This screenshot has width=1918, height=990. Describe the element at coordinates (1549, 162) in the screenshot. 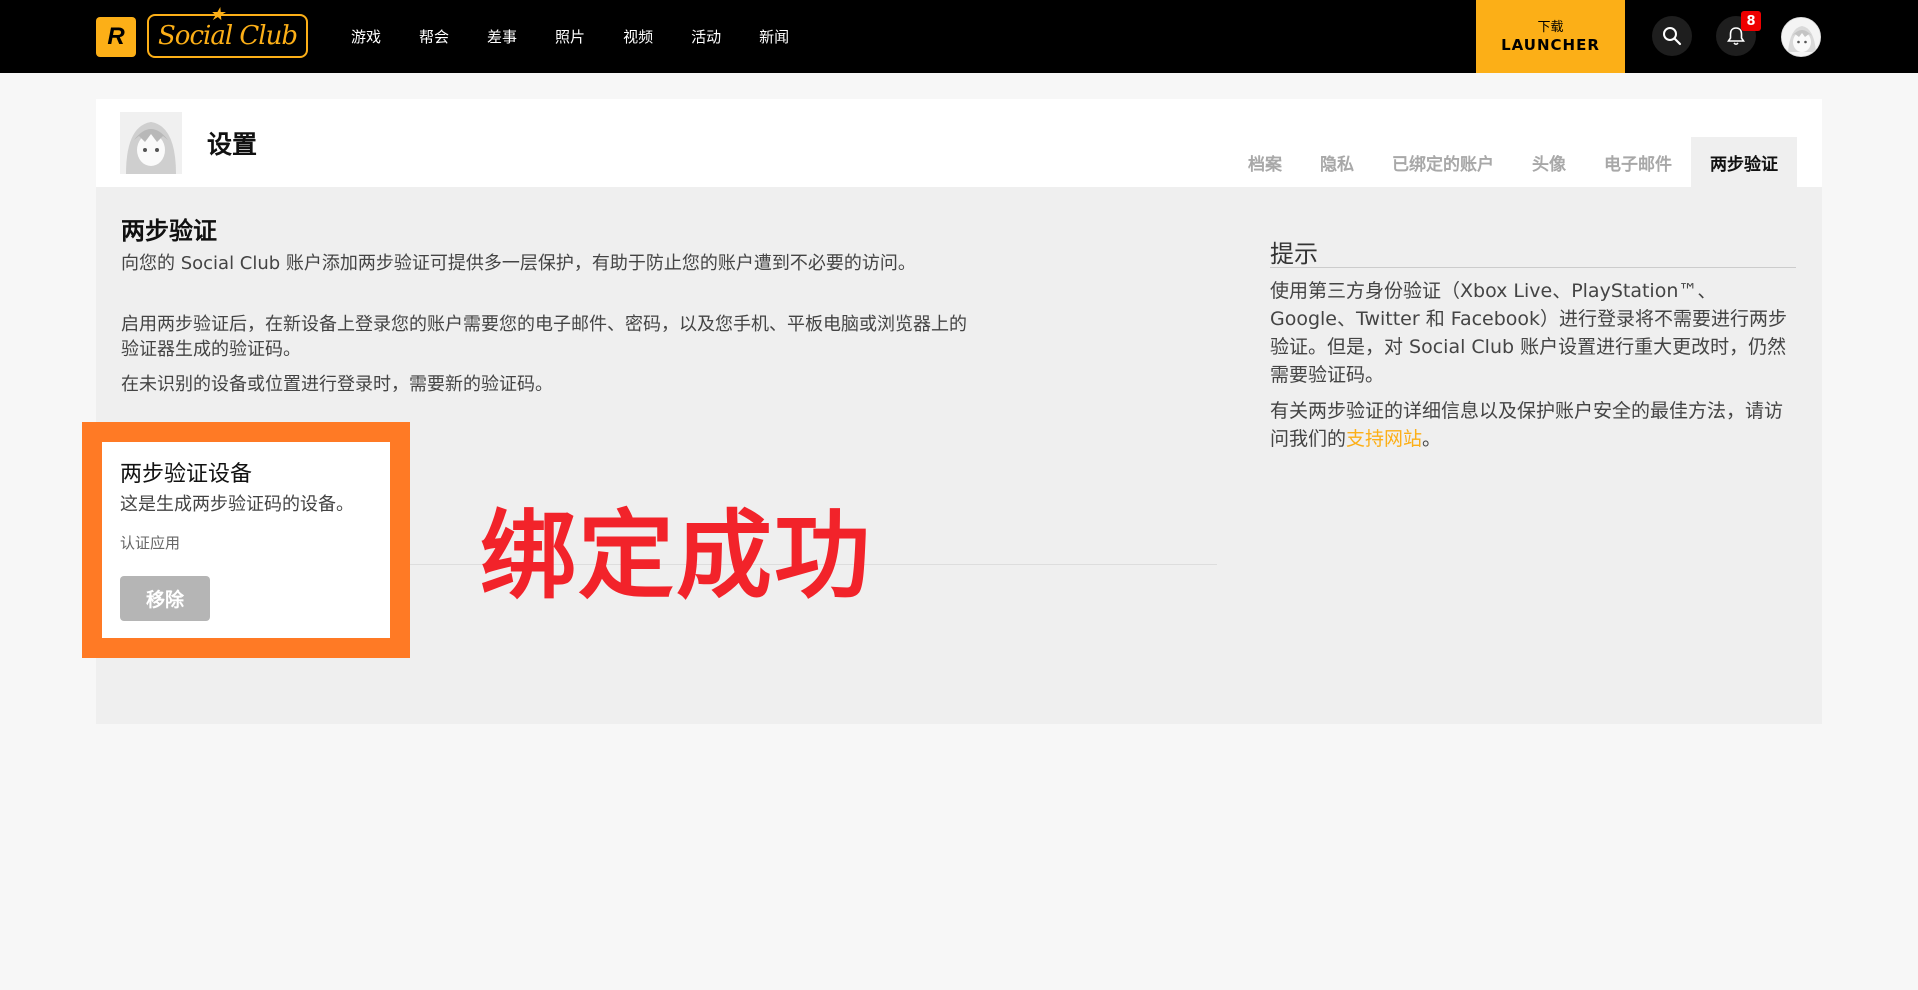

I see `tab-avatar: 头像` at that location.